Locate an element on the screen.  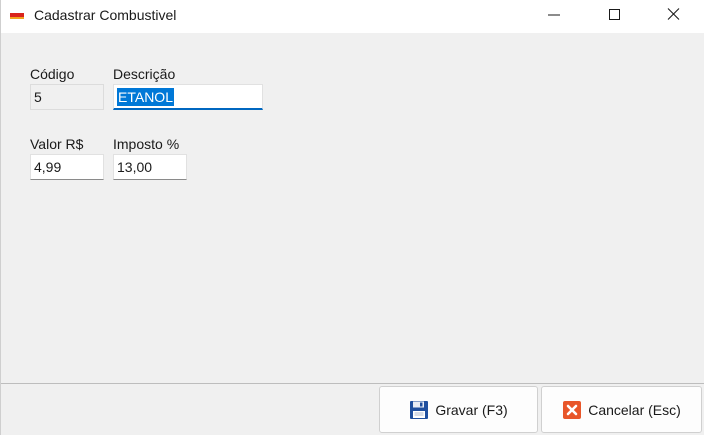
imposto-label: Imposto % is located at coordinates (146, 144).